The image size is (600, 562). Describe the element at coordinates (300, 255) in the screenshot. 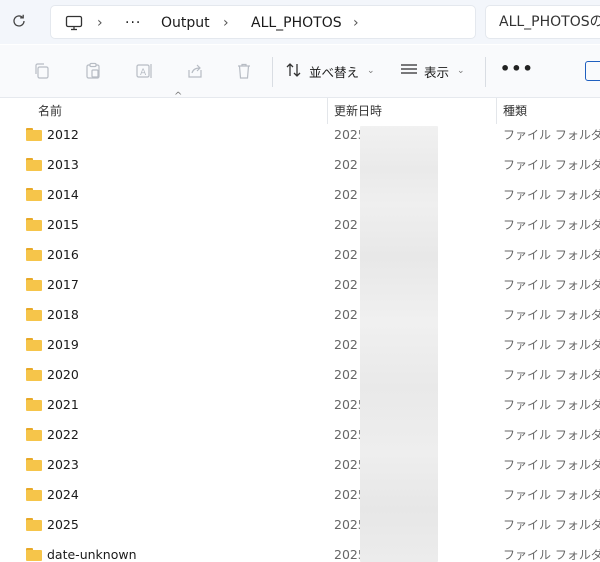

I see `table-row: 2016 202 ファイル フォルダー` at that location.